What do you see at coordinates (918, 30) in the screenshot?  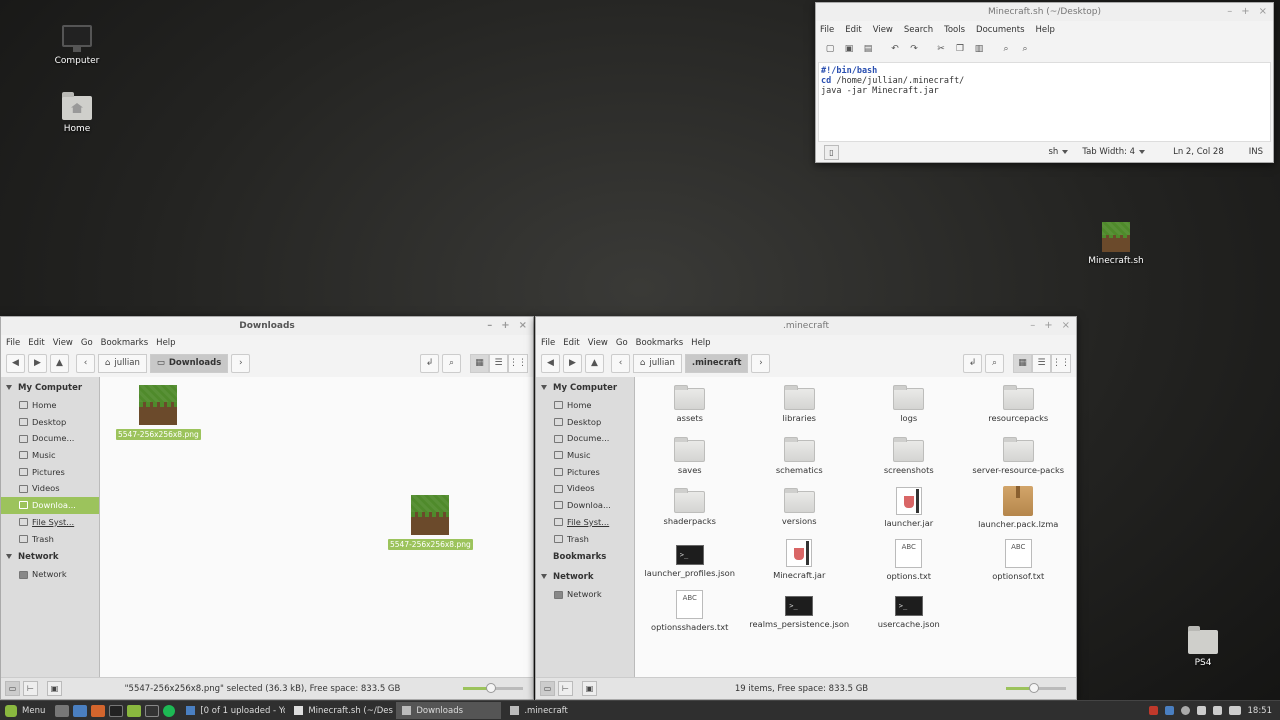 I see `menu-search: Search` at bounding box center [918, 30].